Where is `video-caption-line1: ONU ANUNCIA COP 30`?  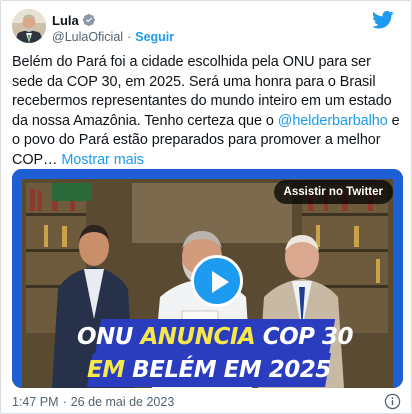 video-caption-line1: ONU ANUNCIA COP 30 is located at coordinates (215, 337).